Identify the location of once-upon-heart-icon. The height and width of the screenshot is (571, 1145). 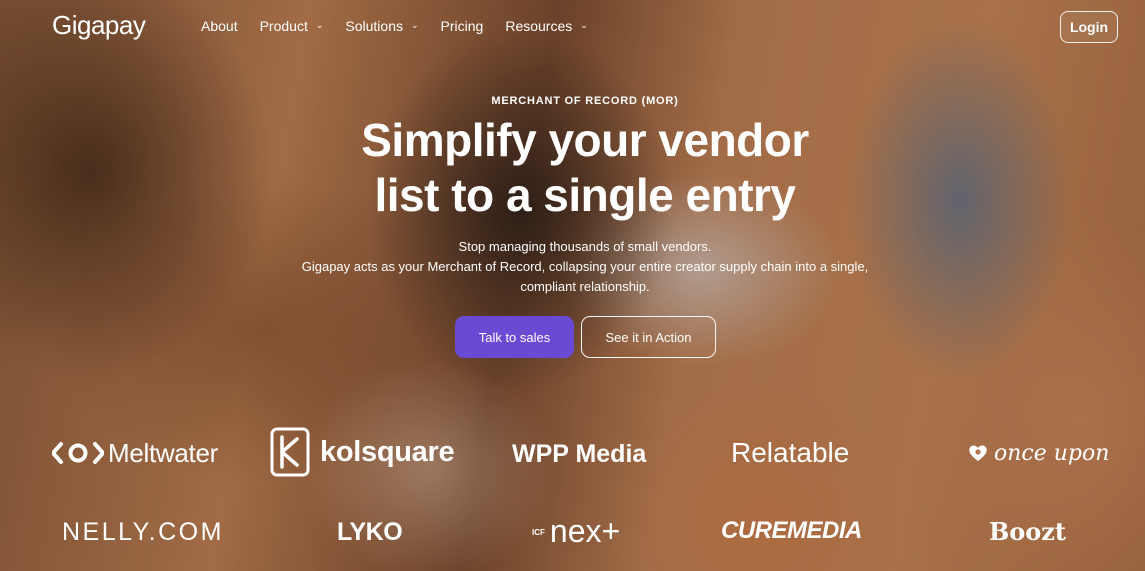
(978, 453).